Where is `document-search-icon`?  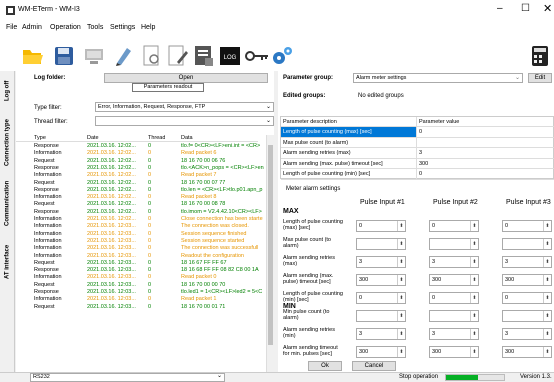
document-search-icon is located at coordinates (152, 56).